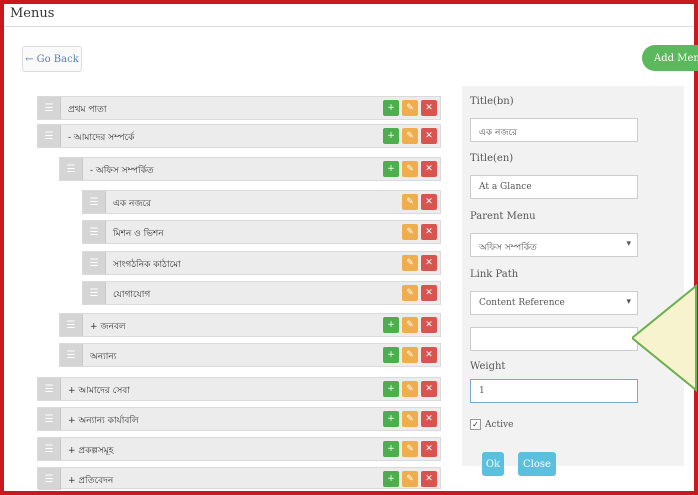  I want to click on active-checkbox: ✓ Active, so click(491, 424).